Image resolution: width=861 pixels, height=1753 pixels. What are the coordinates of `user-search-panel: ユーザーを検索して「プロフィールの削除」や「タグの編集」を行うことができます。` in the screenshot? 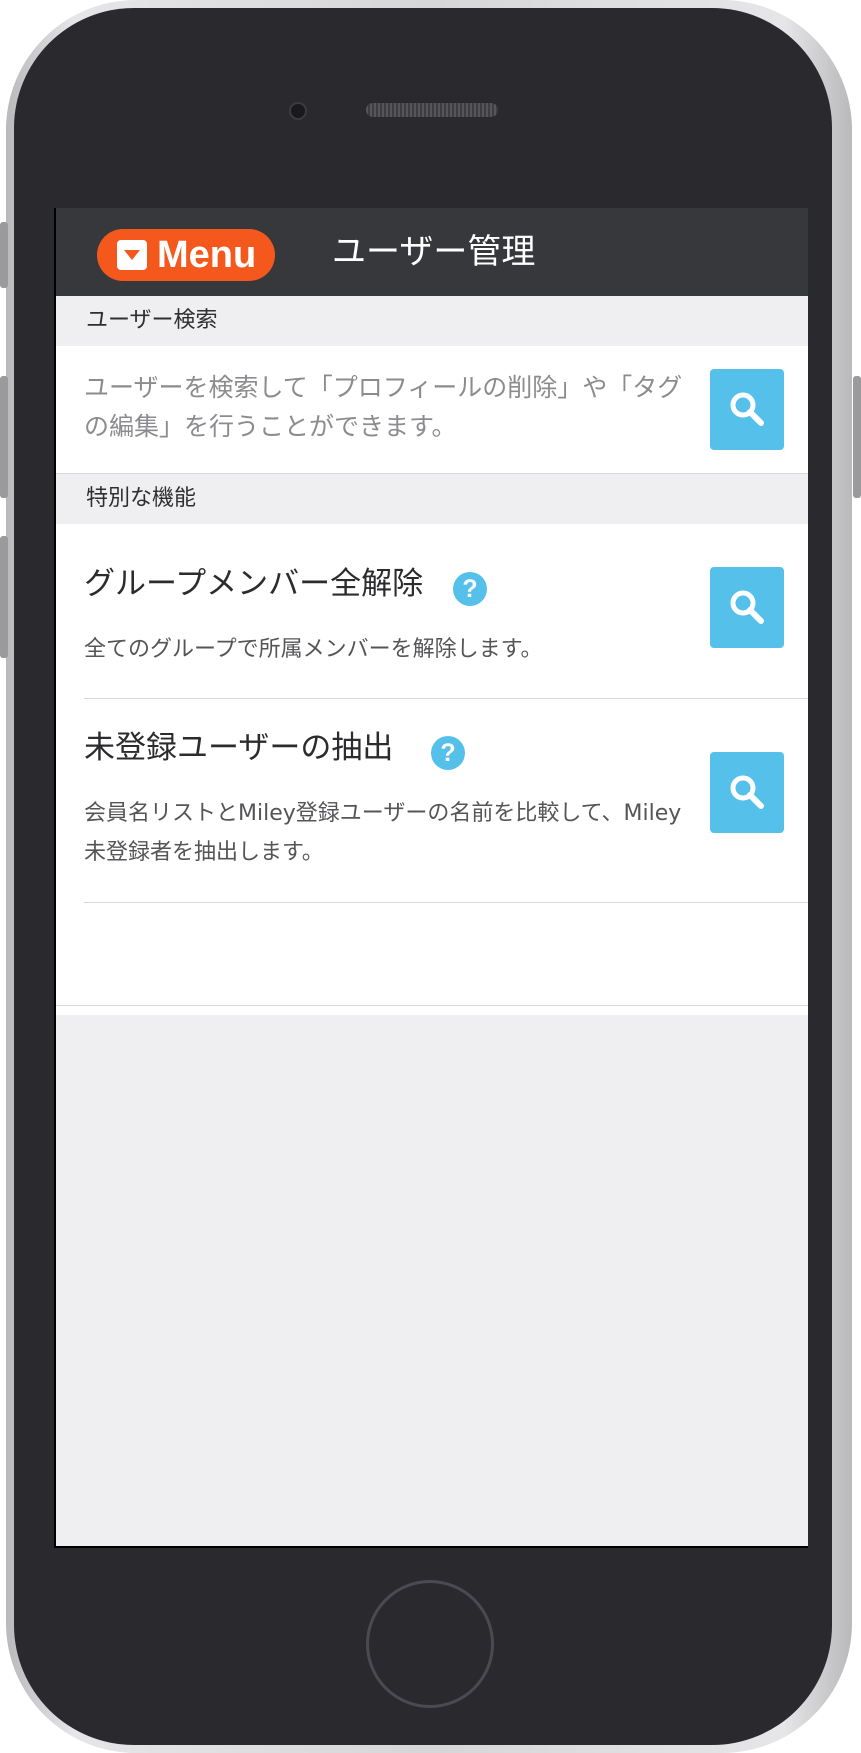 It's located at (432, 409).